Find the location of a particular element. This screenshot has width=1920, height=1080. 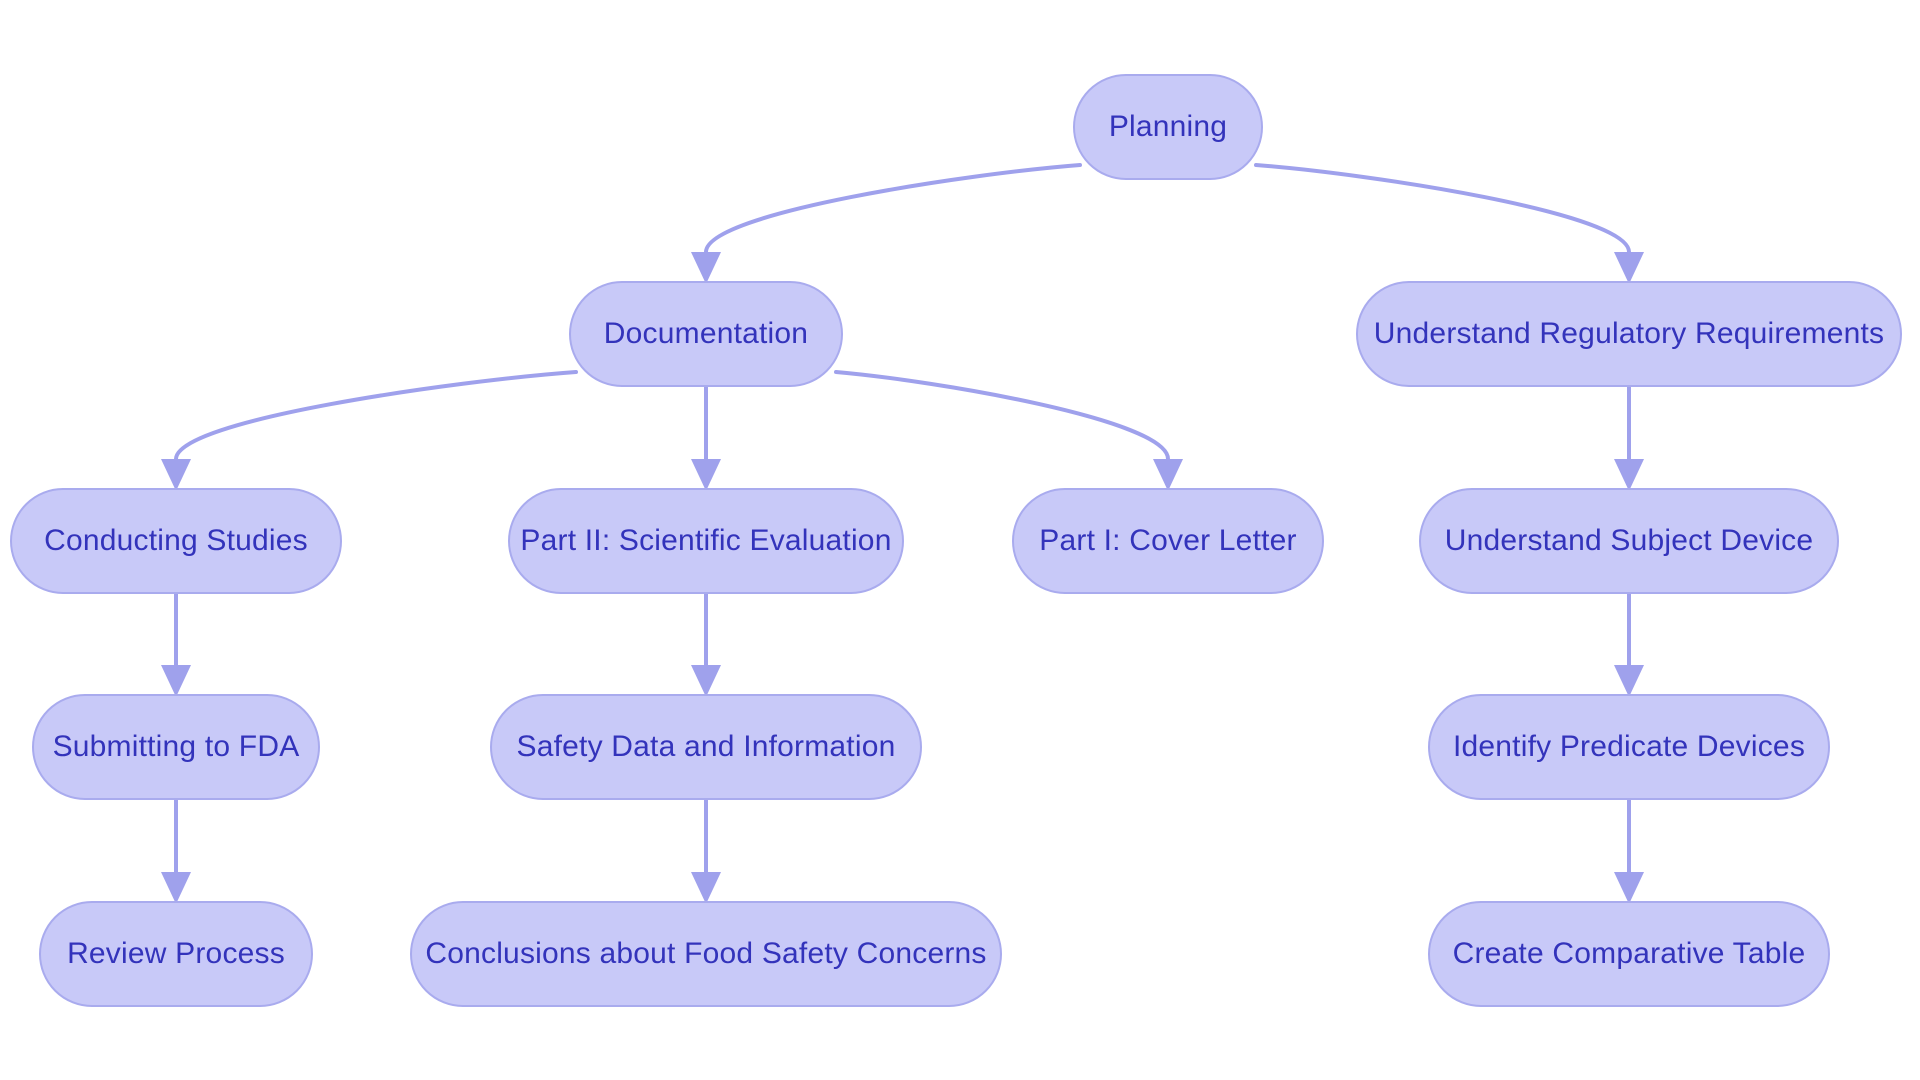

node-label: Understand Regulatory Requirements is located at coordinates (1629, 333).